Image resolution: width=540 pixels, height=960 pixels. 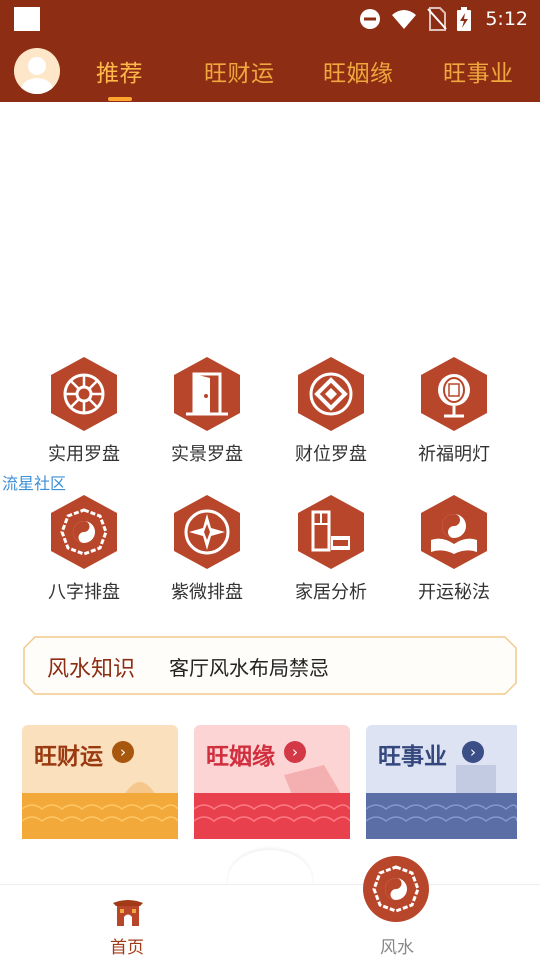 I want to click on star-compass-icon, so click(x=207, y=532).